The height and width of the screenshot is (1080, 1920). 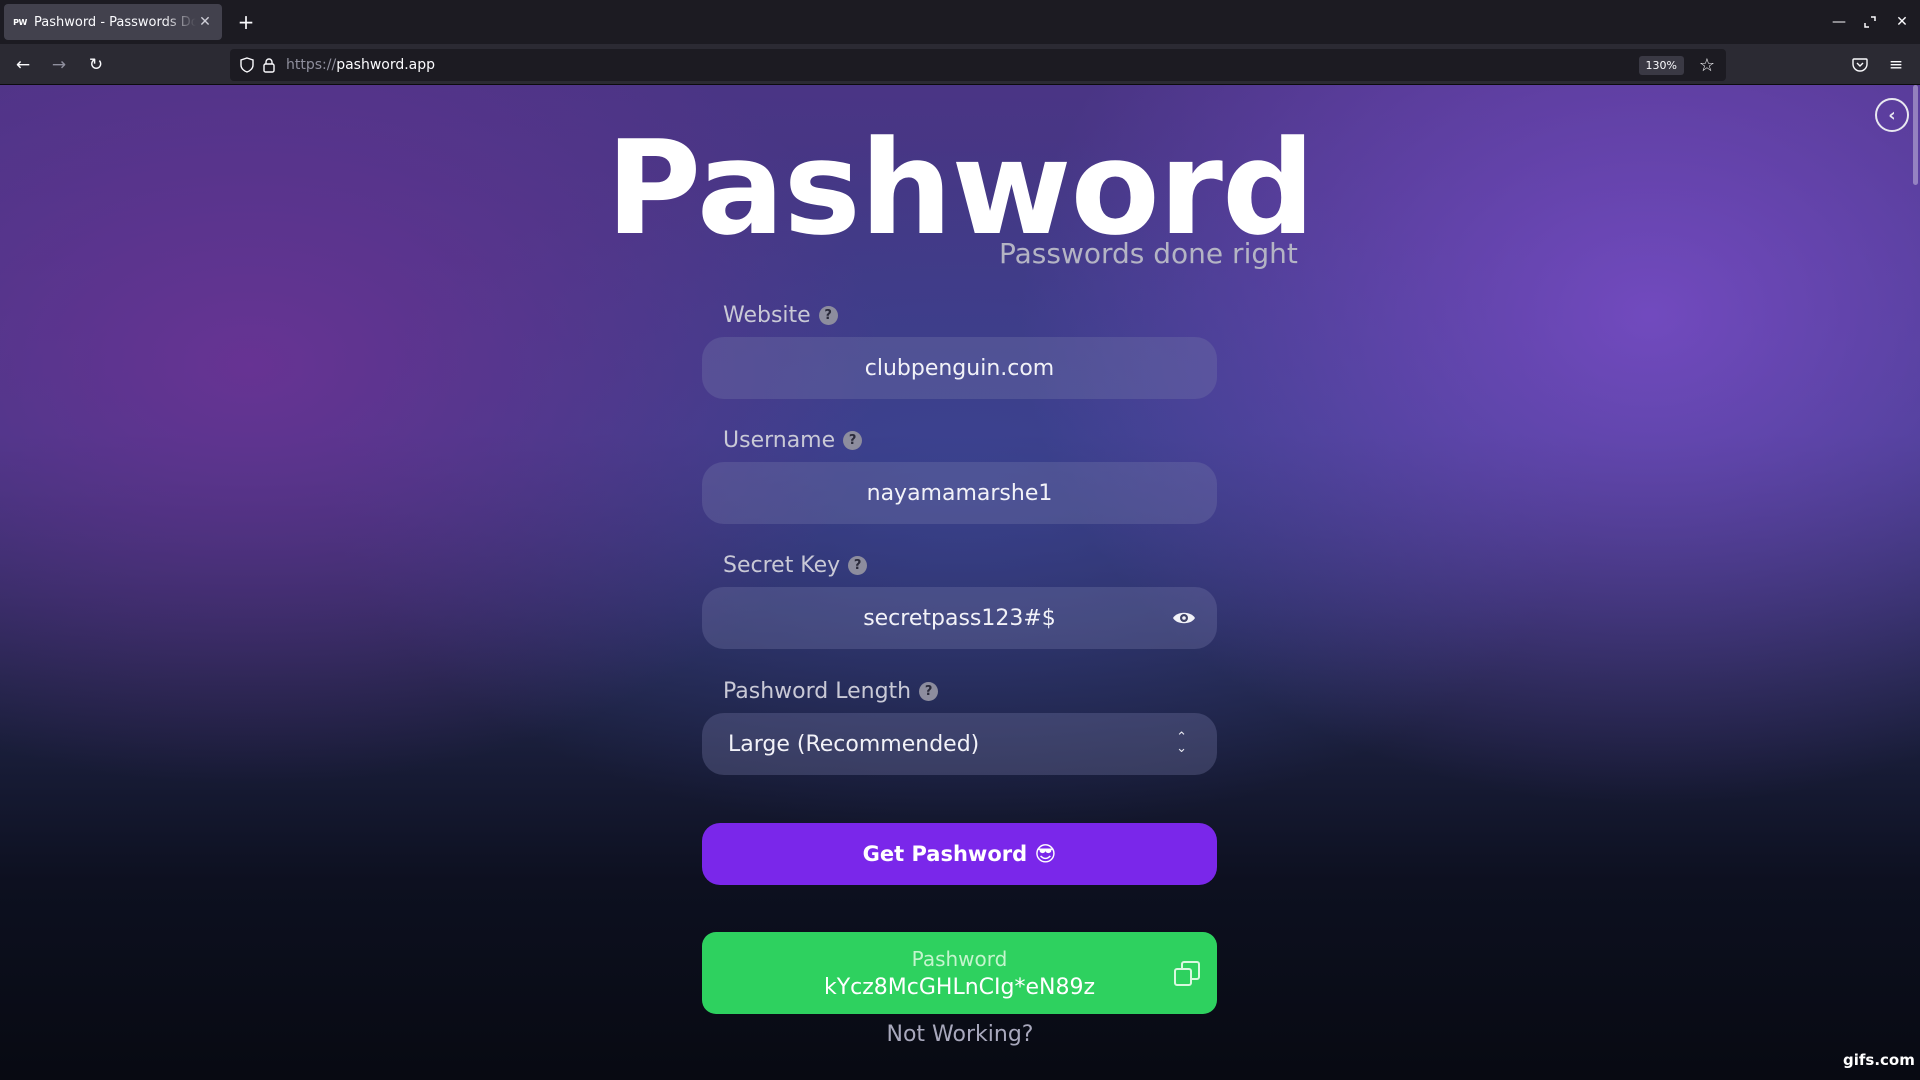 I want to click on website-label-text: Website, so click(x=767, y=315).